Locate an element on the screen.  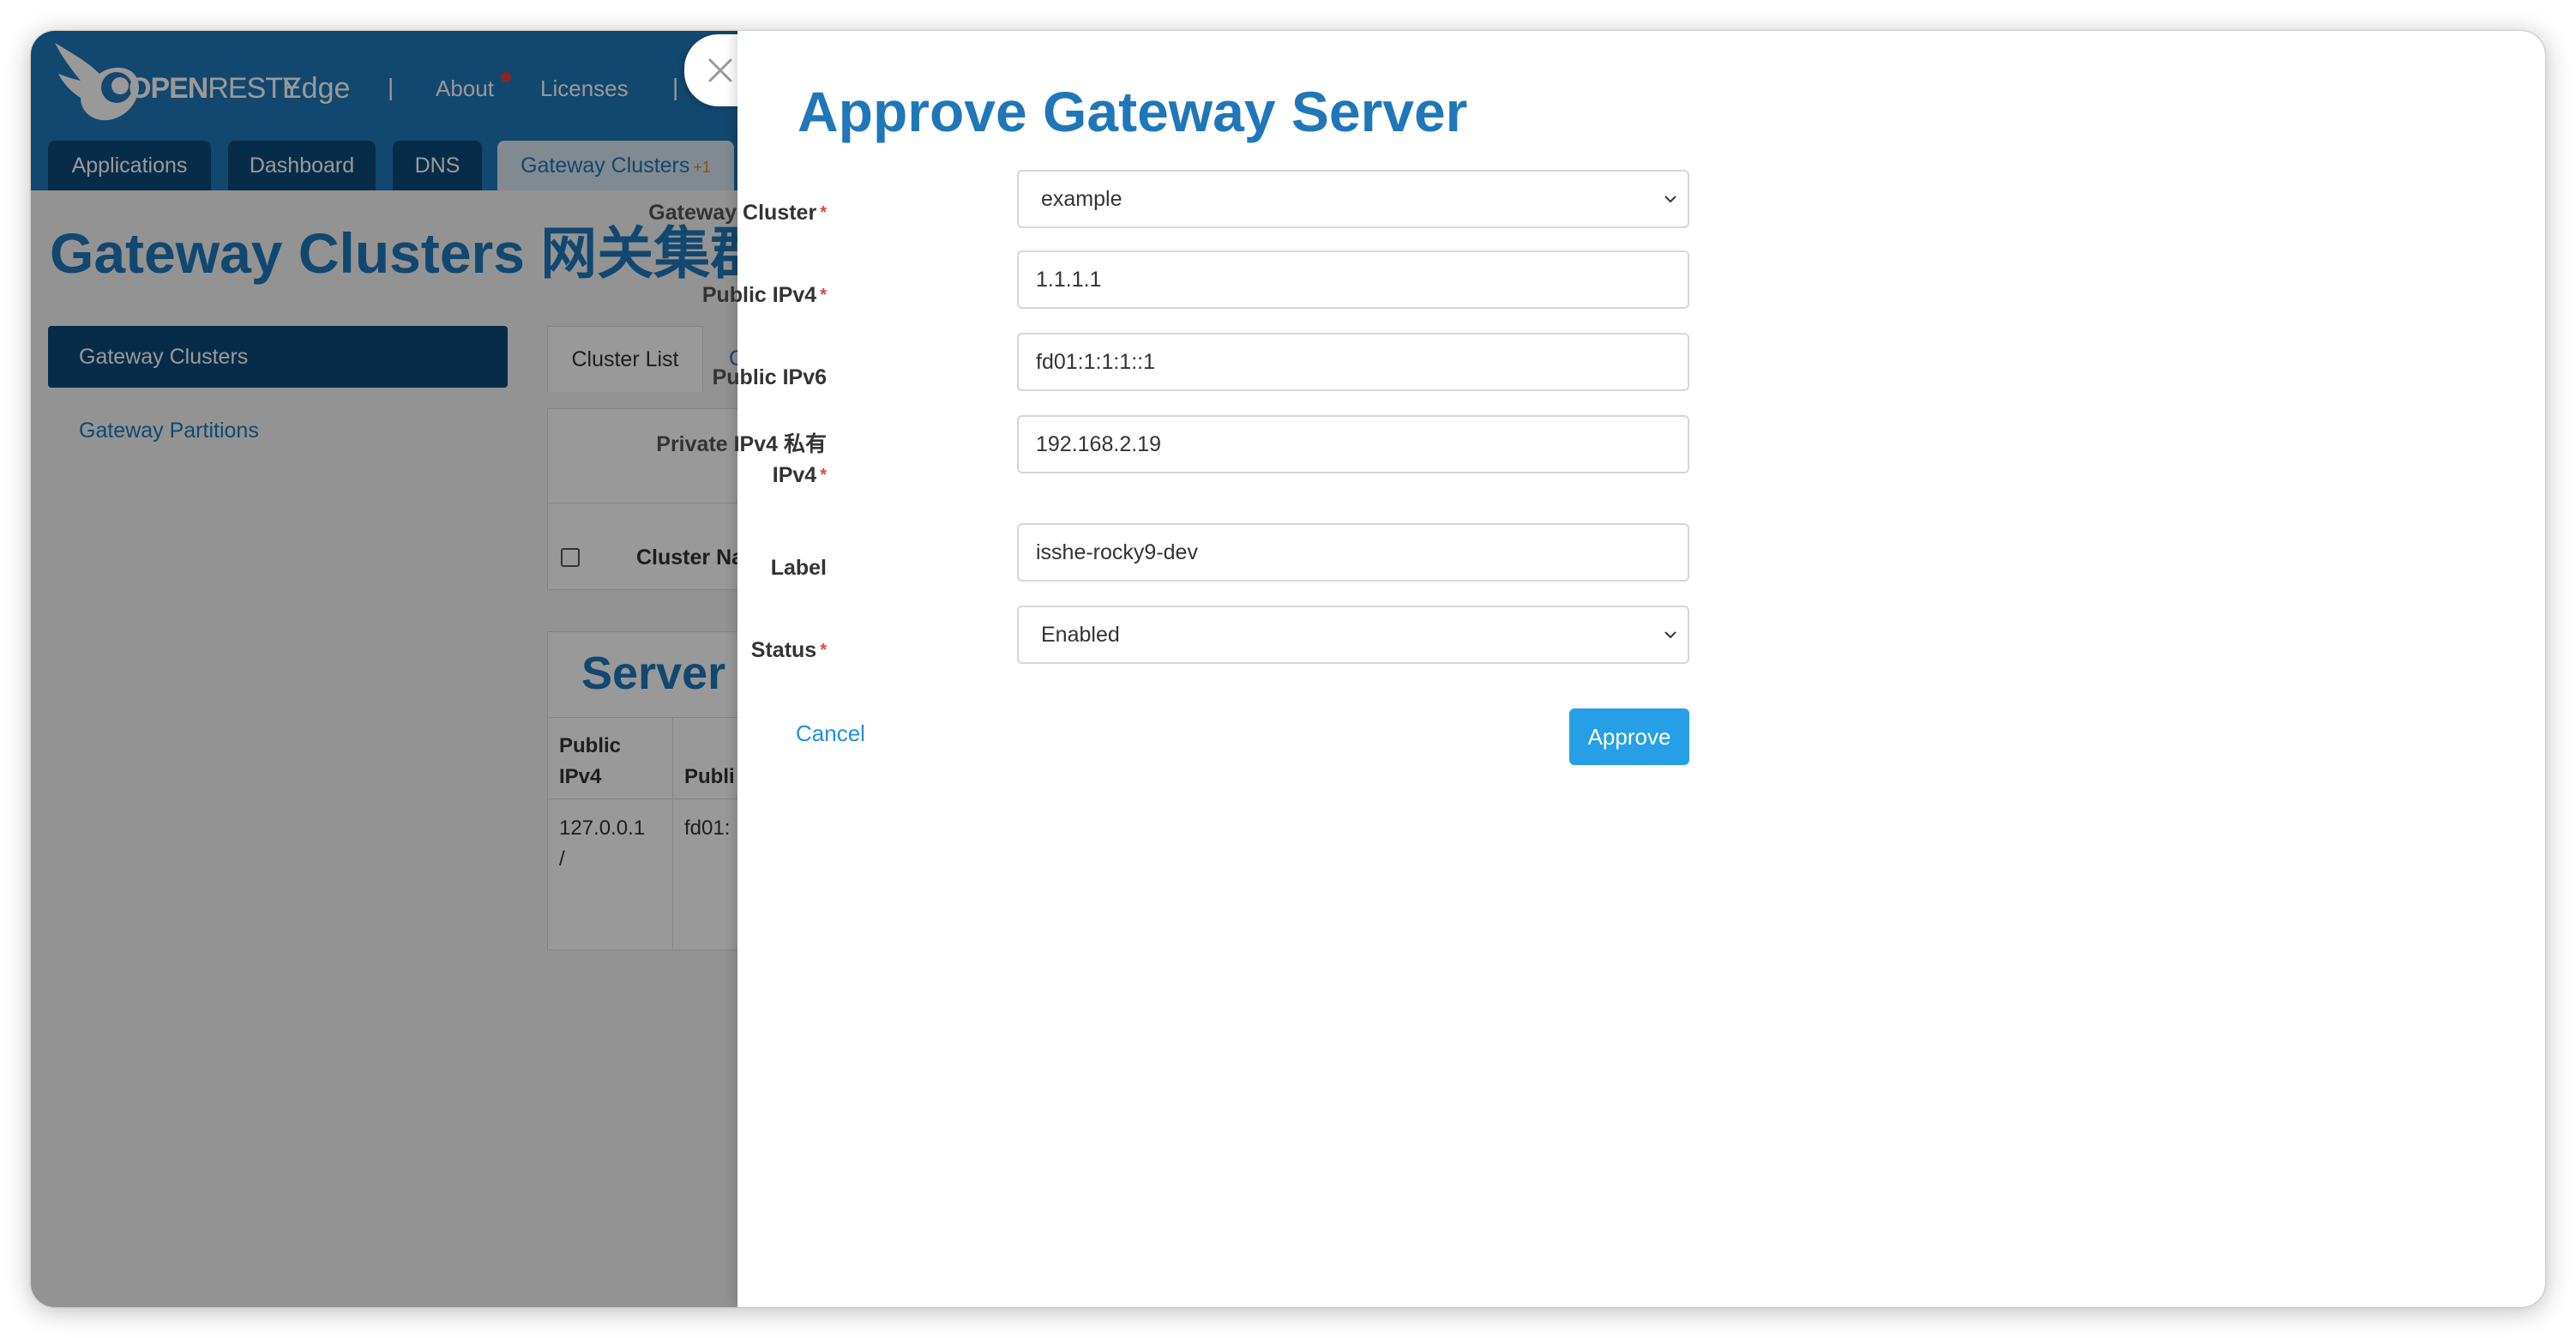
status-select: Enabled is located at coordinates (1353, 635).